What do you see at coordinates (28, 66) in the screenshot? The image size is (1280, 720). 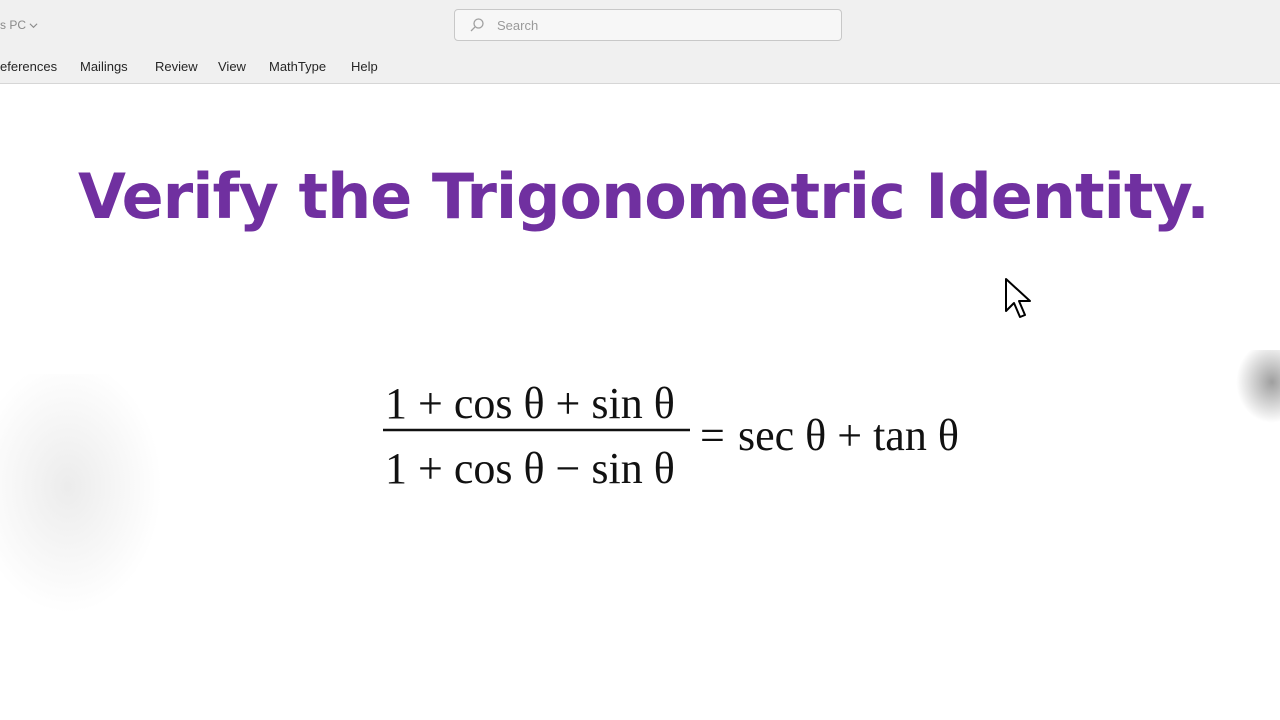 I see `tab-references: eferences` at bounding box center [28, 66].